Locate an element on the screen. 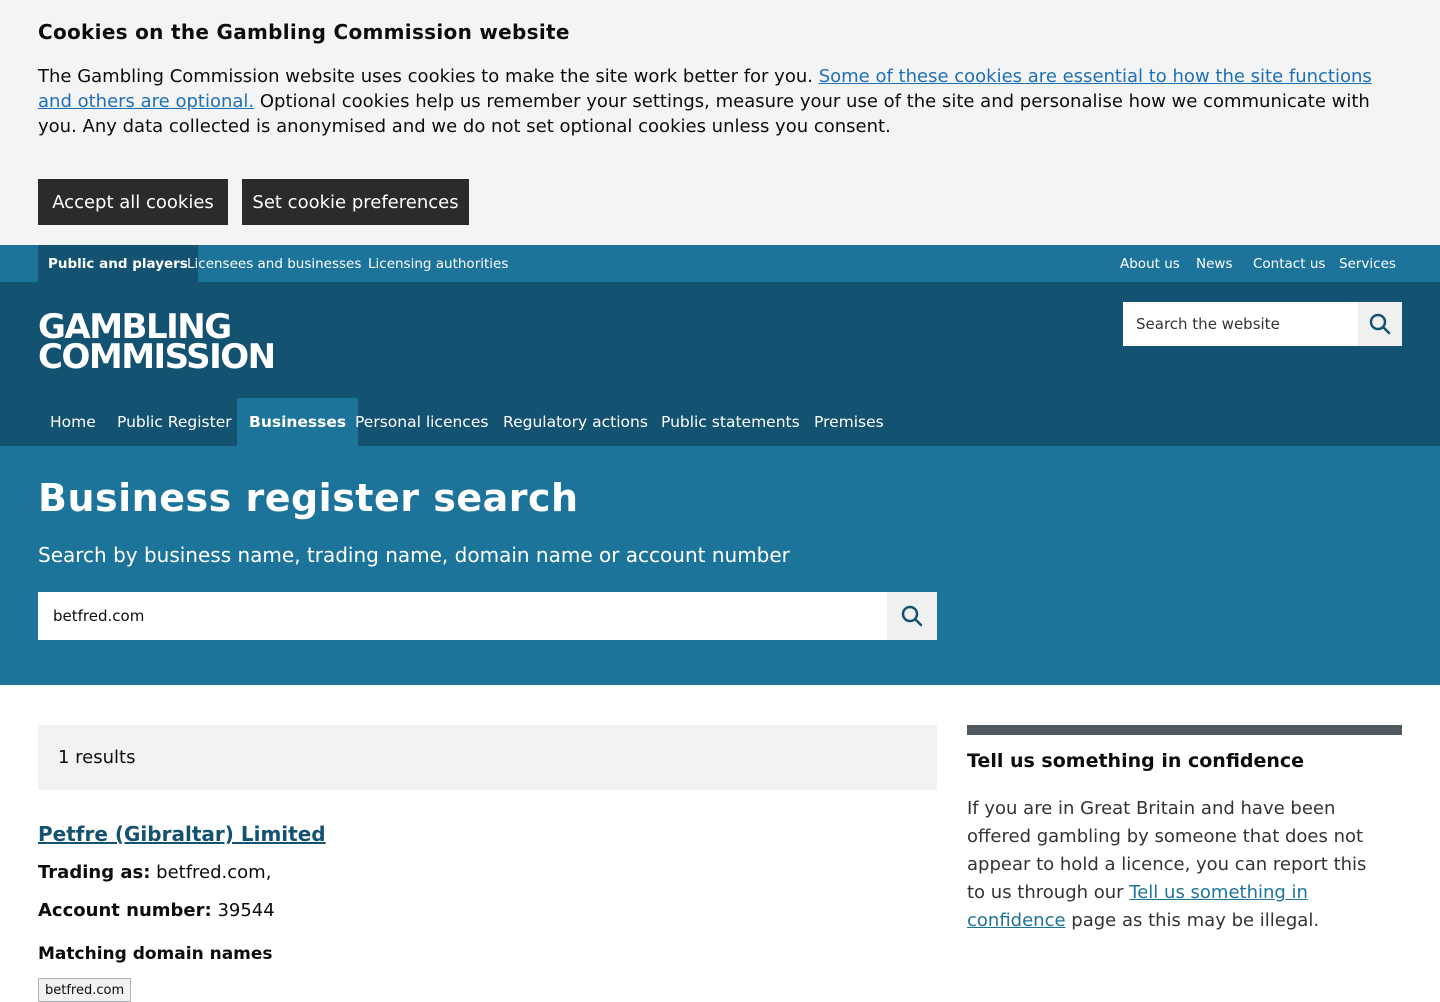 The height and width of the screenshot is (1002, 1440). results-count-bar: 1 results is located at coordinates (487, 757).